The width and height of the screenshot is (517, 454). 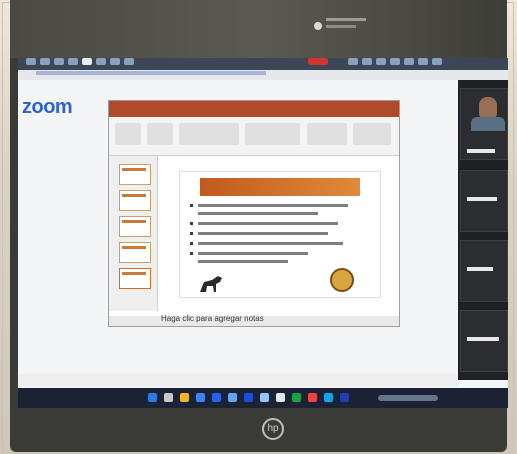 What do you see at coordinates (168, 397) in the screenshot?
I see `search-icon` at bounding box center [168, 397].